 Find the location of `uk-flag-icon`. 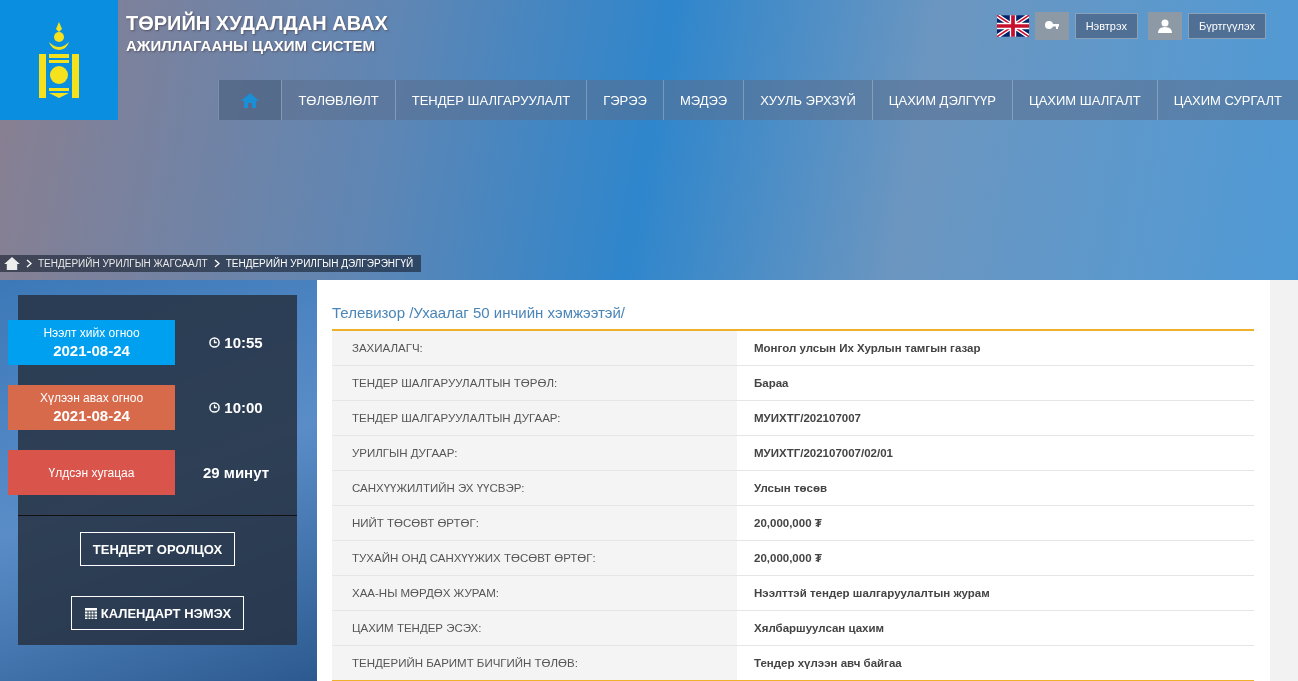

uk-flag-icon is located at coordinates (1012, 26).